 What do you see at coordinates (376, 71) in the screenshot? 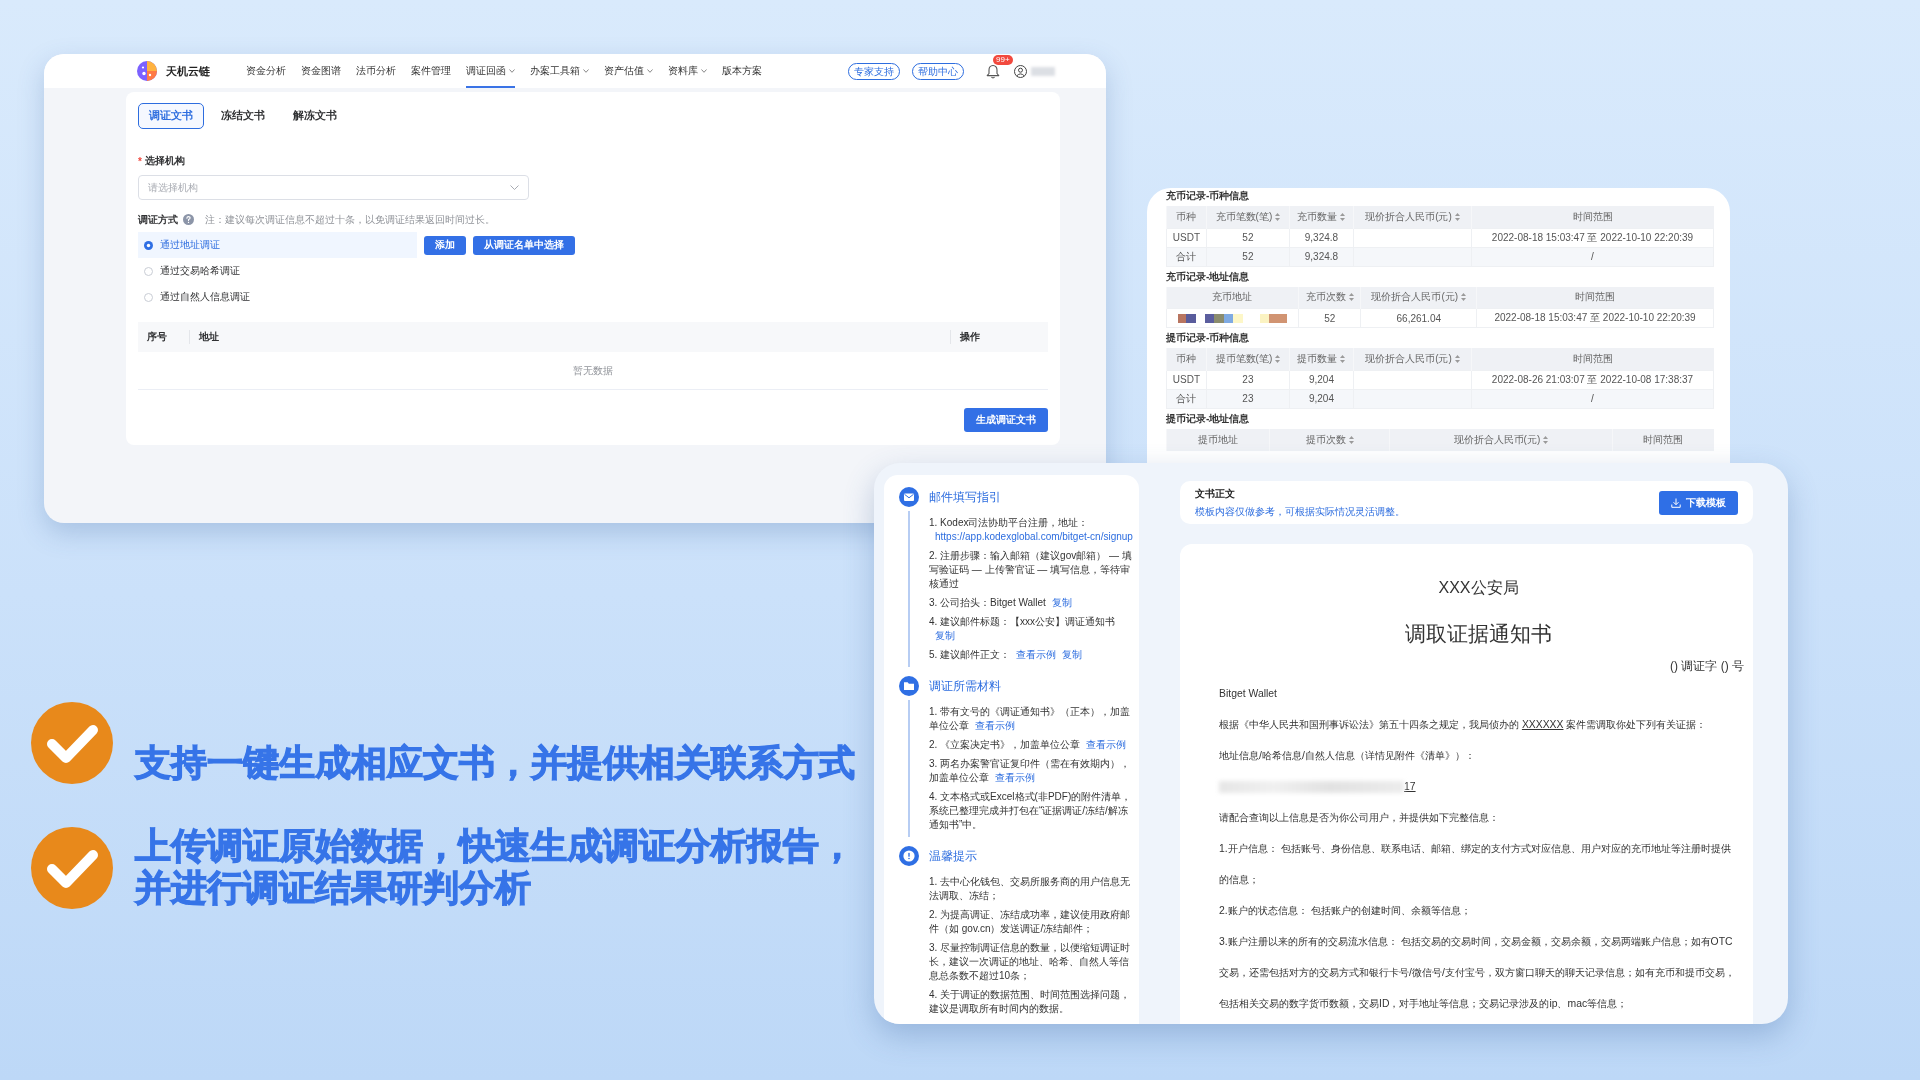
I see `nav-item: 法币分析` at bounding box center [376, 71].